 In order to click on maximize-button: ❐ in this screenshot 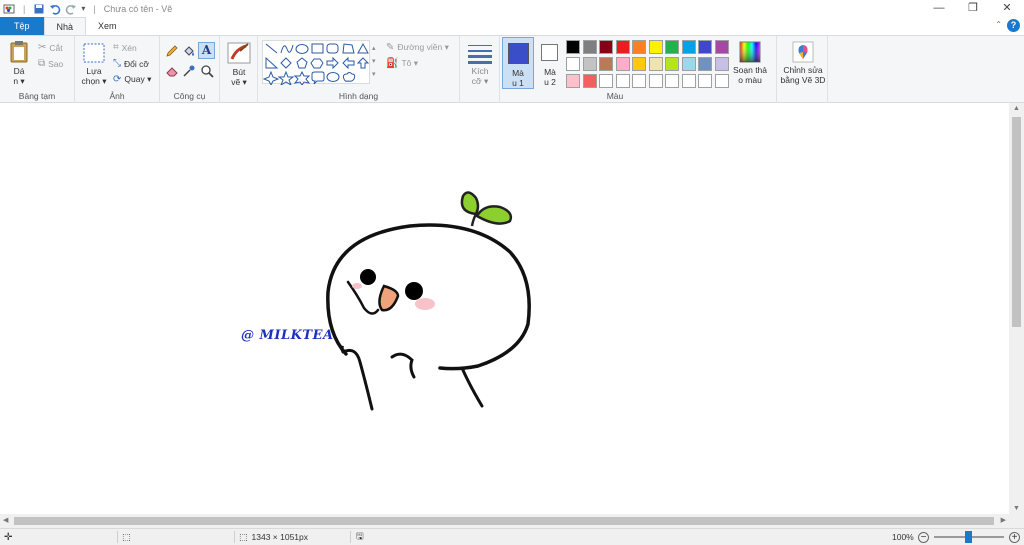, I will do `click(973, 8)`.